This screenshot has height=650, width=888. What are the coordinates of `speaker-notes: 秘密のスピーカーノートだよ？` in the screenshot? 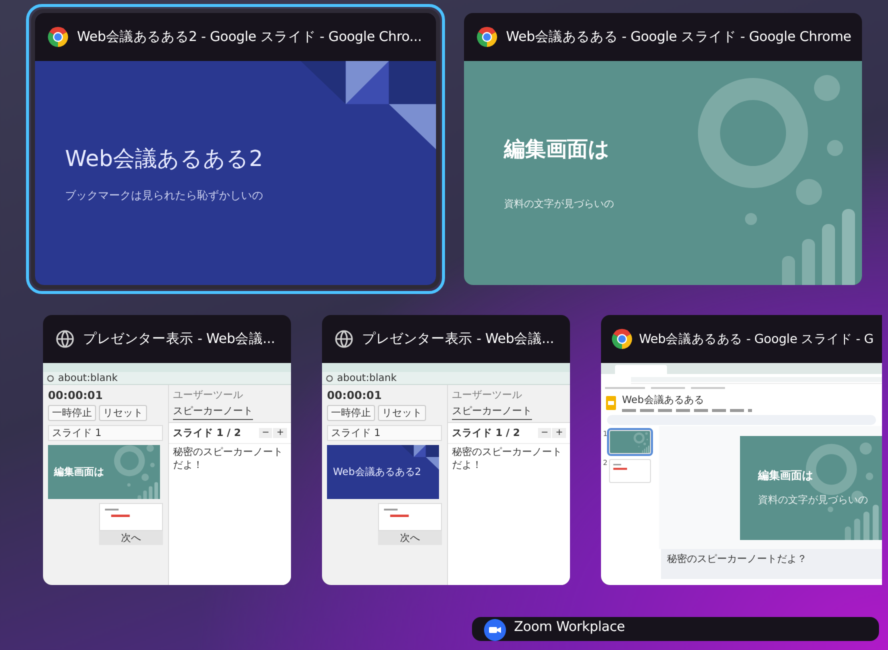 It's located at (737, 559).